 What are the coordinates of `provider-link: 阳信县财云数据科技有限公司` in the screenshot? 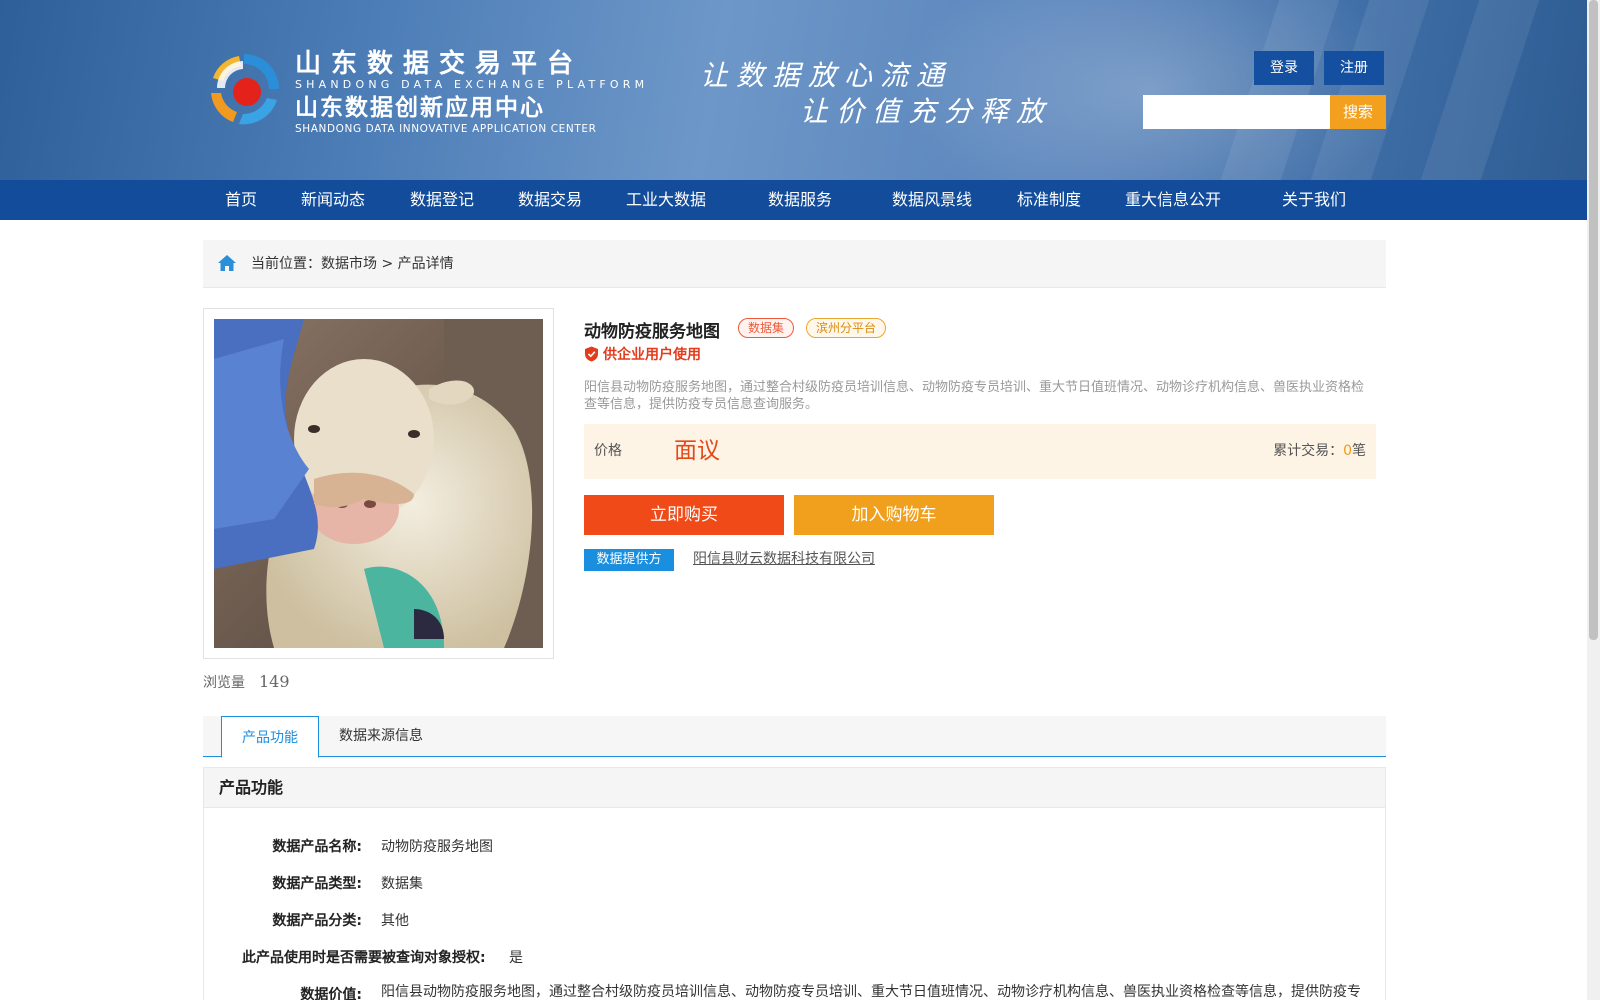 It's located at (784, 559).